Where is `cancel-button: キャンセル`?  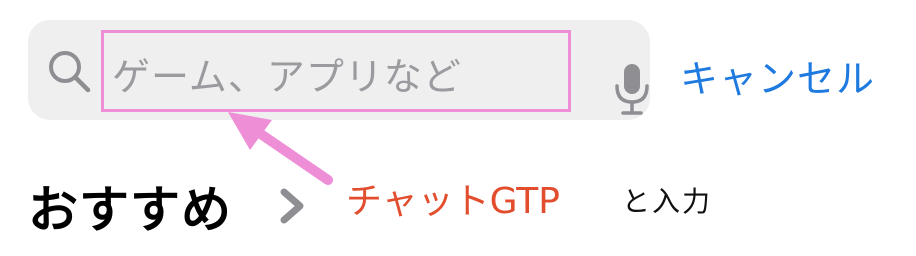
cancel-button: キャンセル is located at coordinates (777, 75).